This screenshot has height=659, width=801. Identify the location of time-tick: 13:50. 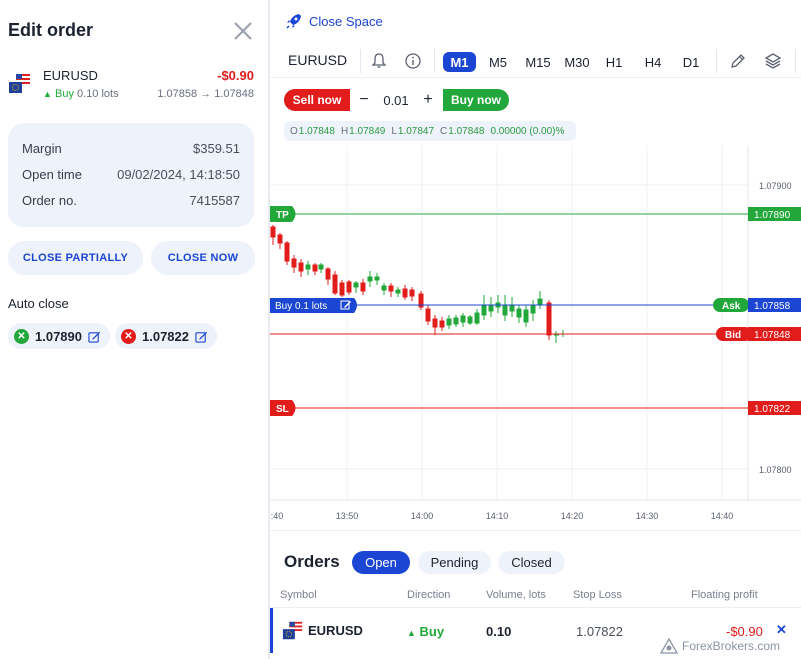
(347, 516).